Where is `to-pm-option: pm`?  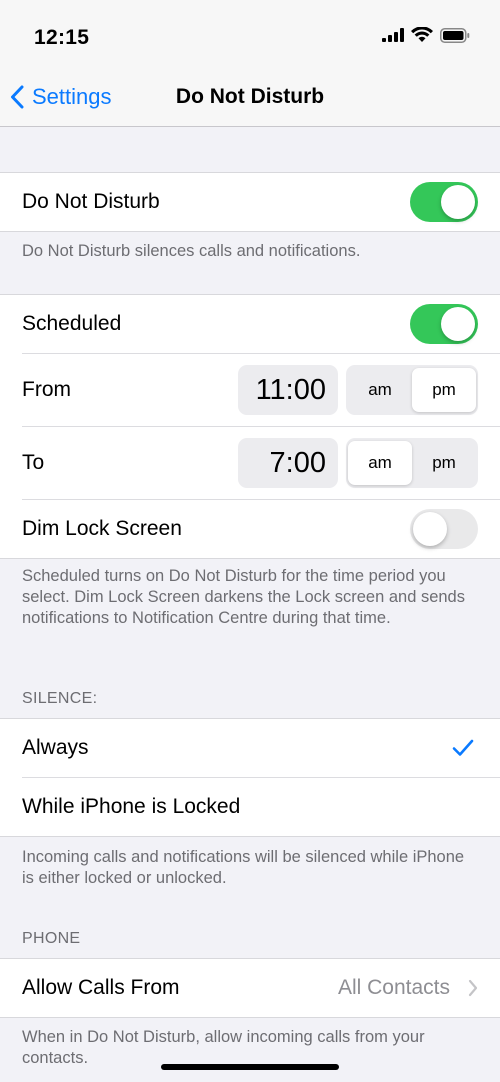 to-pm-option: pm is located at coordinates (444, 463).